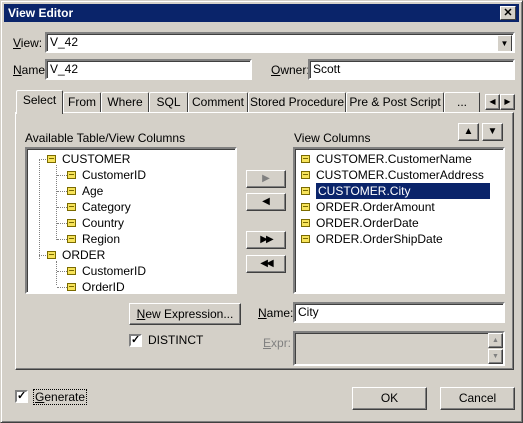  Describe the element at coordinates (31, 70) in the screenshot. I see `name-label: Name:` at that location.